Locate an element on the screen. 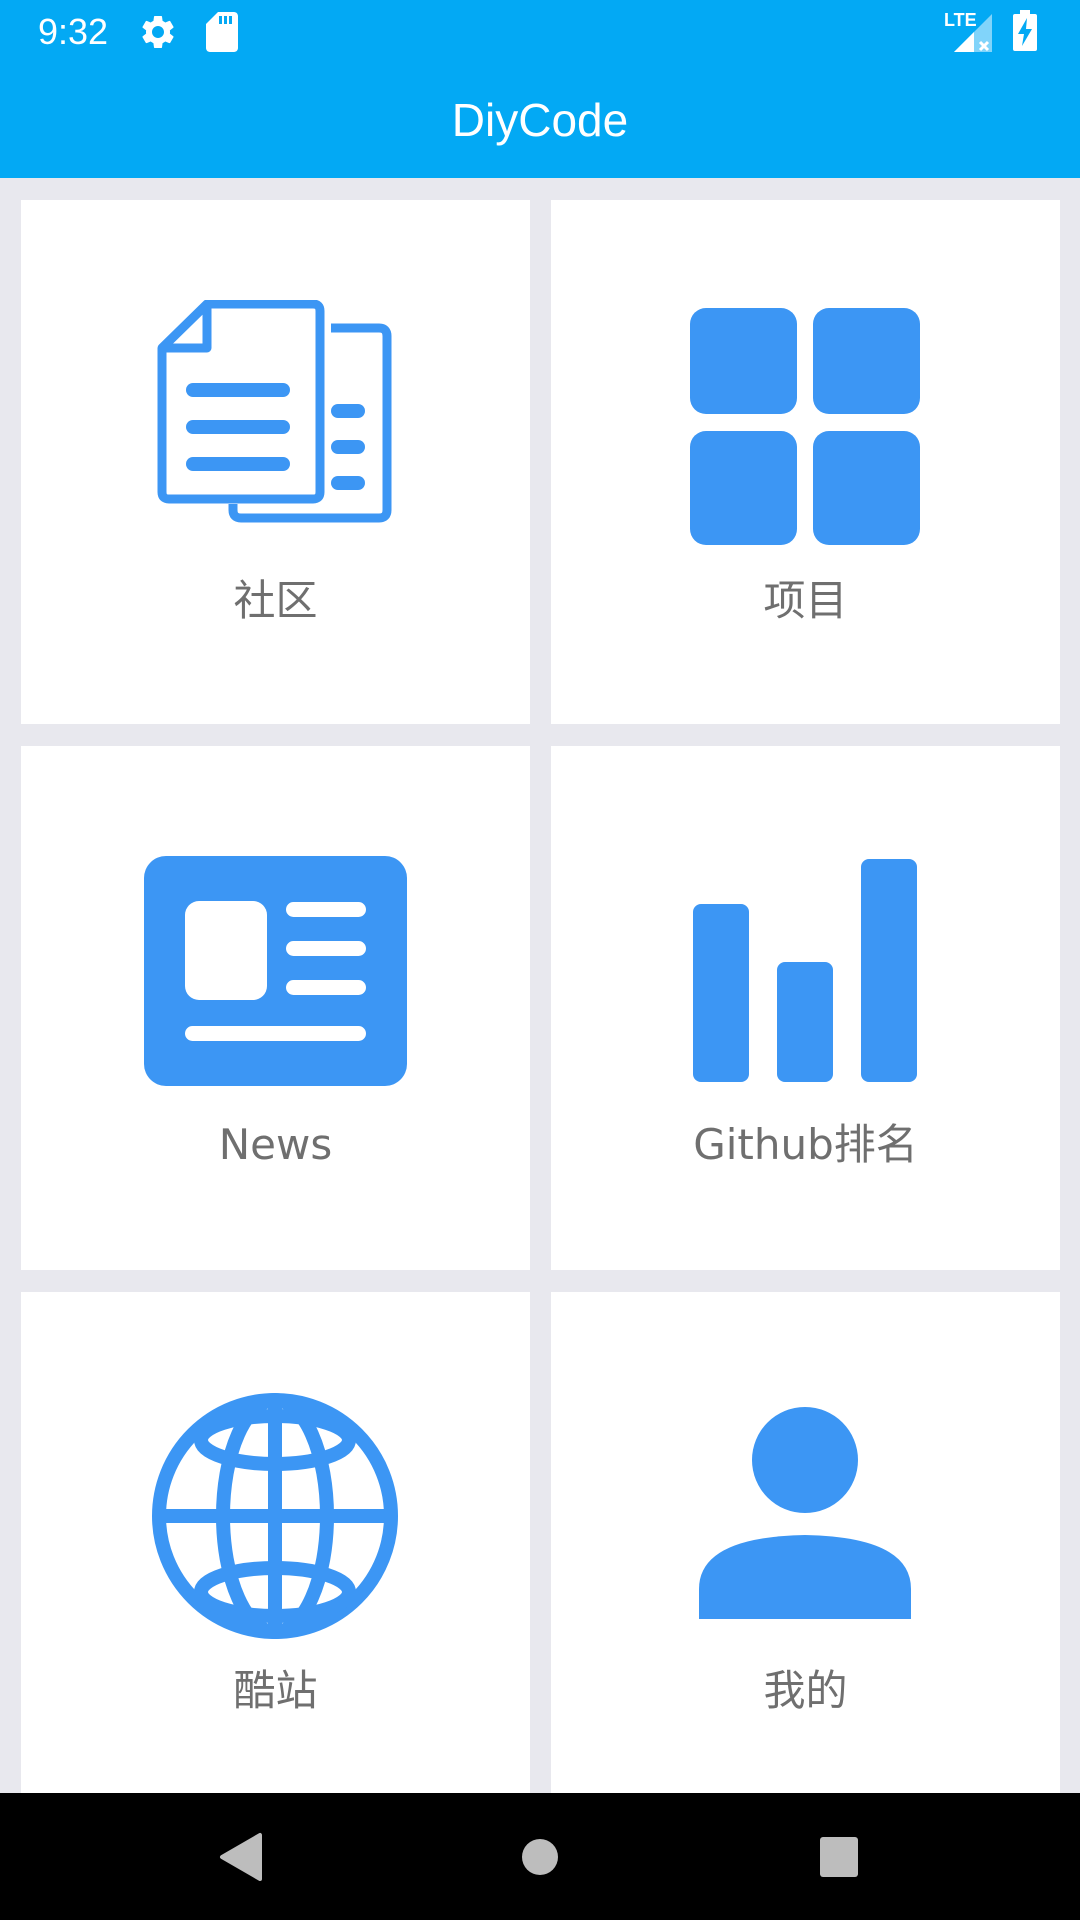  tile-github-ranking: Github排名 is located at coordinates (805, 1008).